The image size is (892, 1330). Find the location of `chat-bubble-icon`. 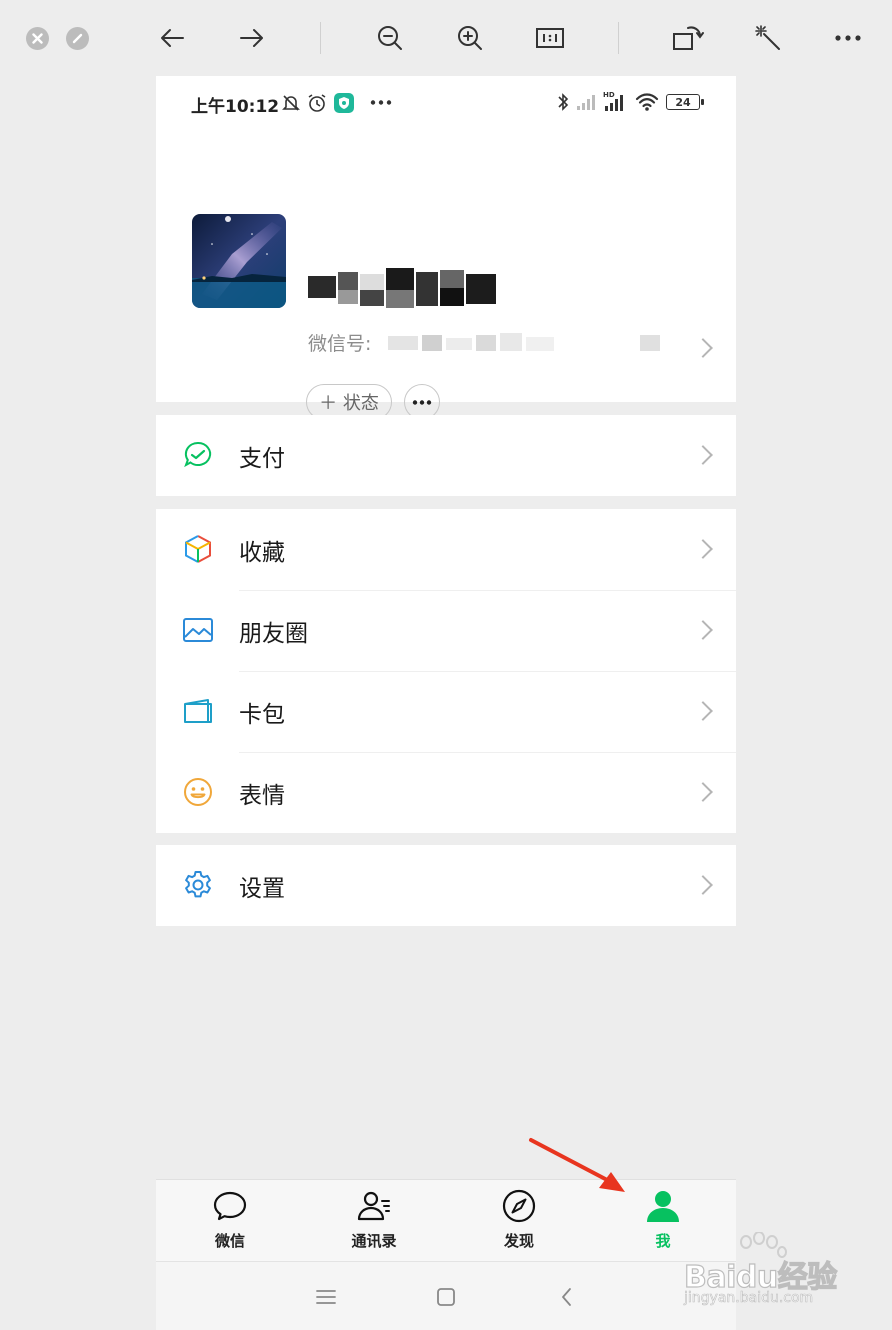

chat-bubble-icon is located at coordinates (230, 1206).